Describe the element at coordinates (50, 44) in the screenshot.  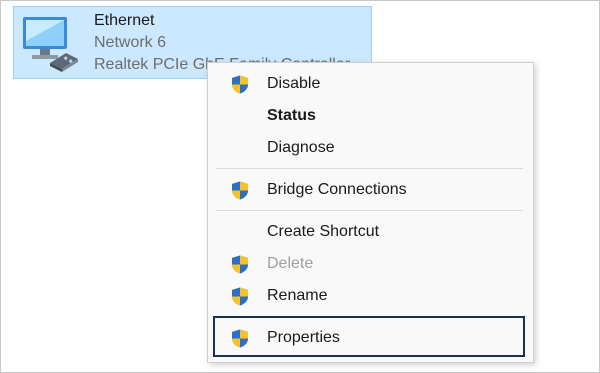
I see `network-adapter-icon` at that location.